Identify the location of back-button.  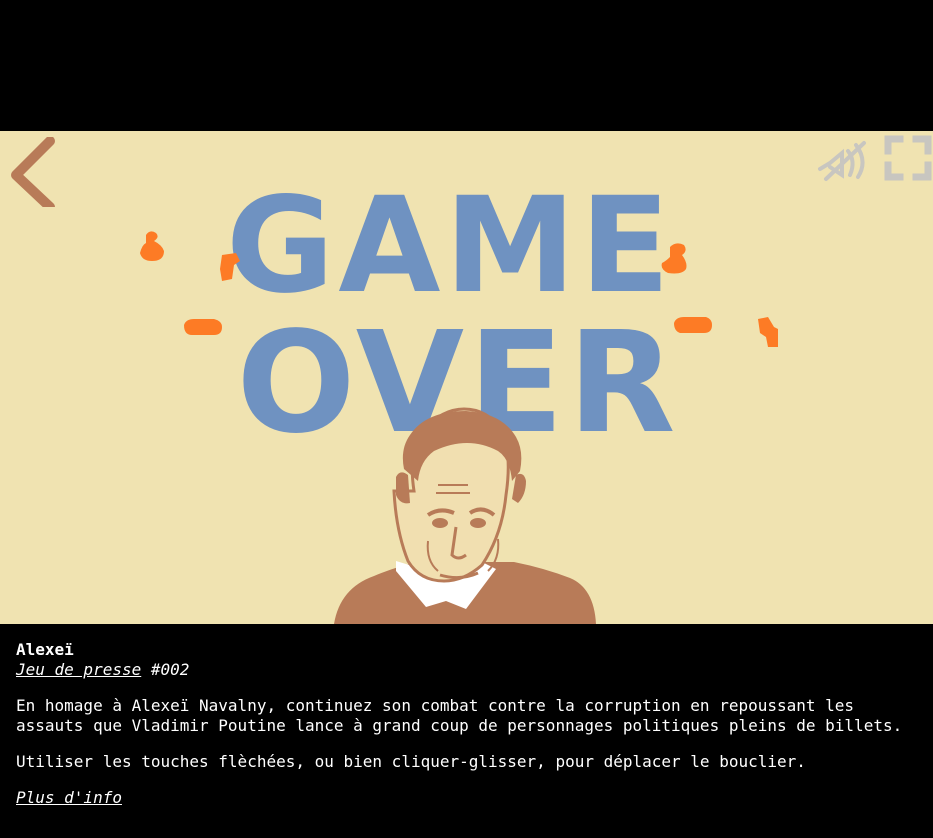
(35, 174).